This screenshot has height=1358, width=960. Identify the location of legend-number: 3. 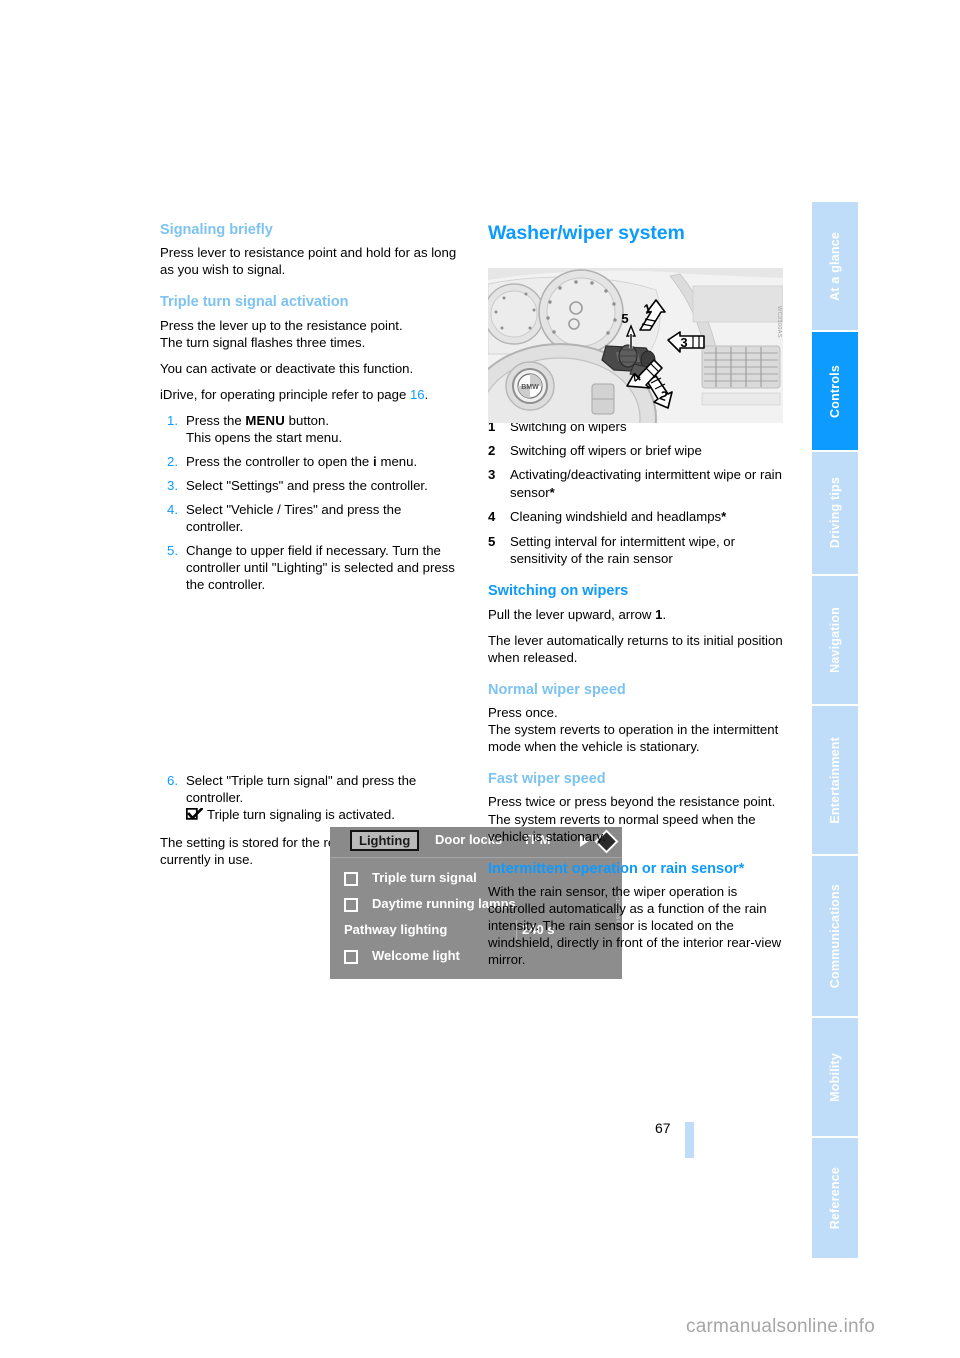
(492, 475).